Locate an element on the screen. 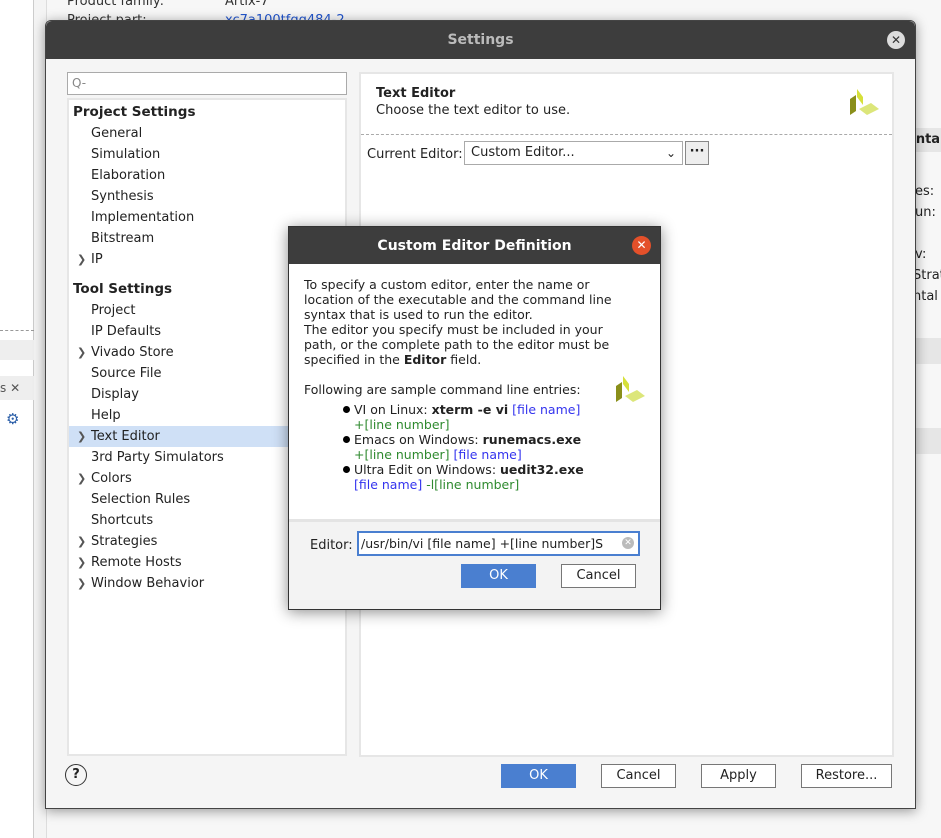 This screenshot has height=838, width=941. sample-command: xterm -e vi is located at coordinates (470, 409).